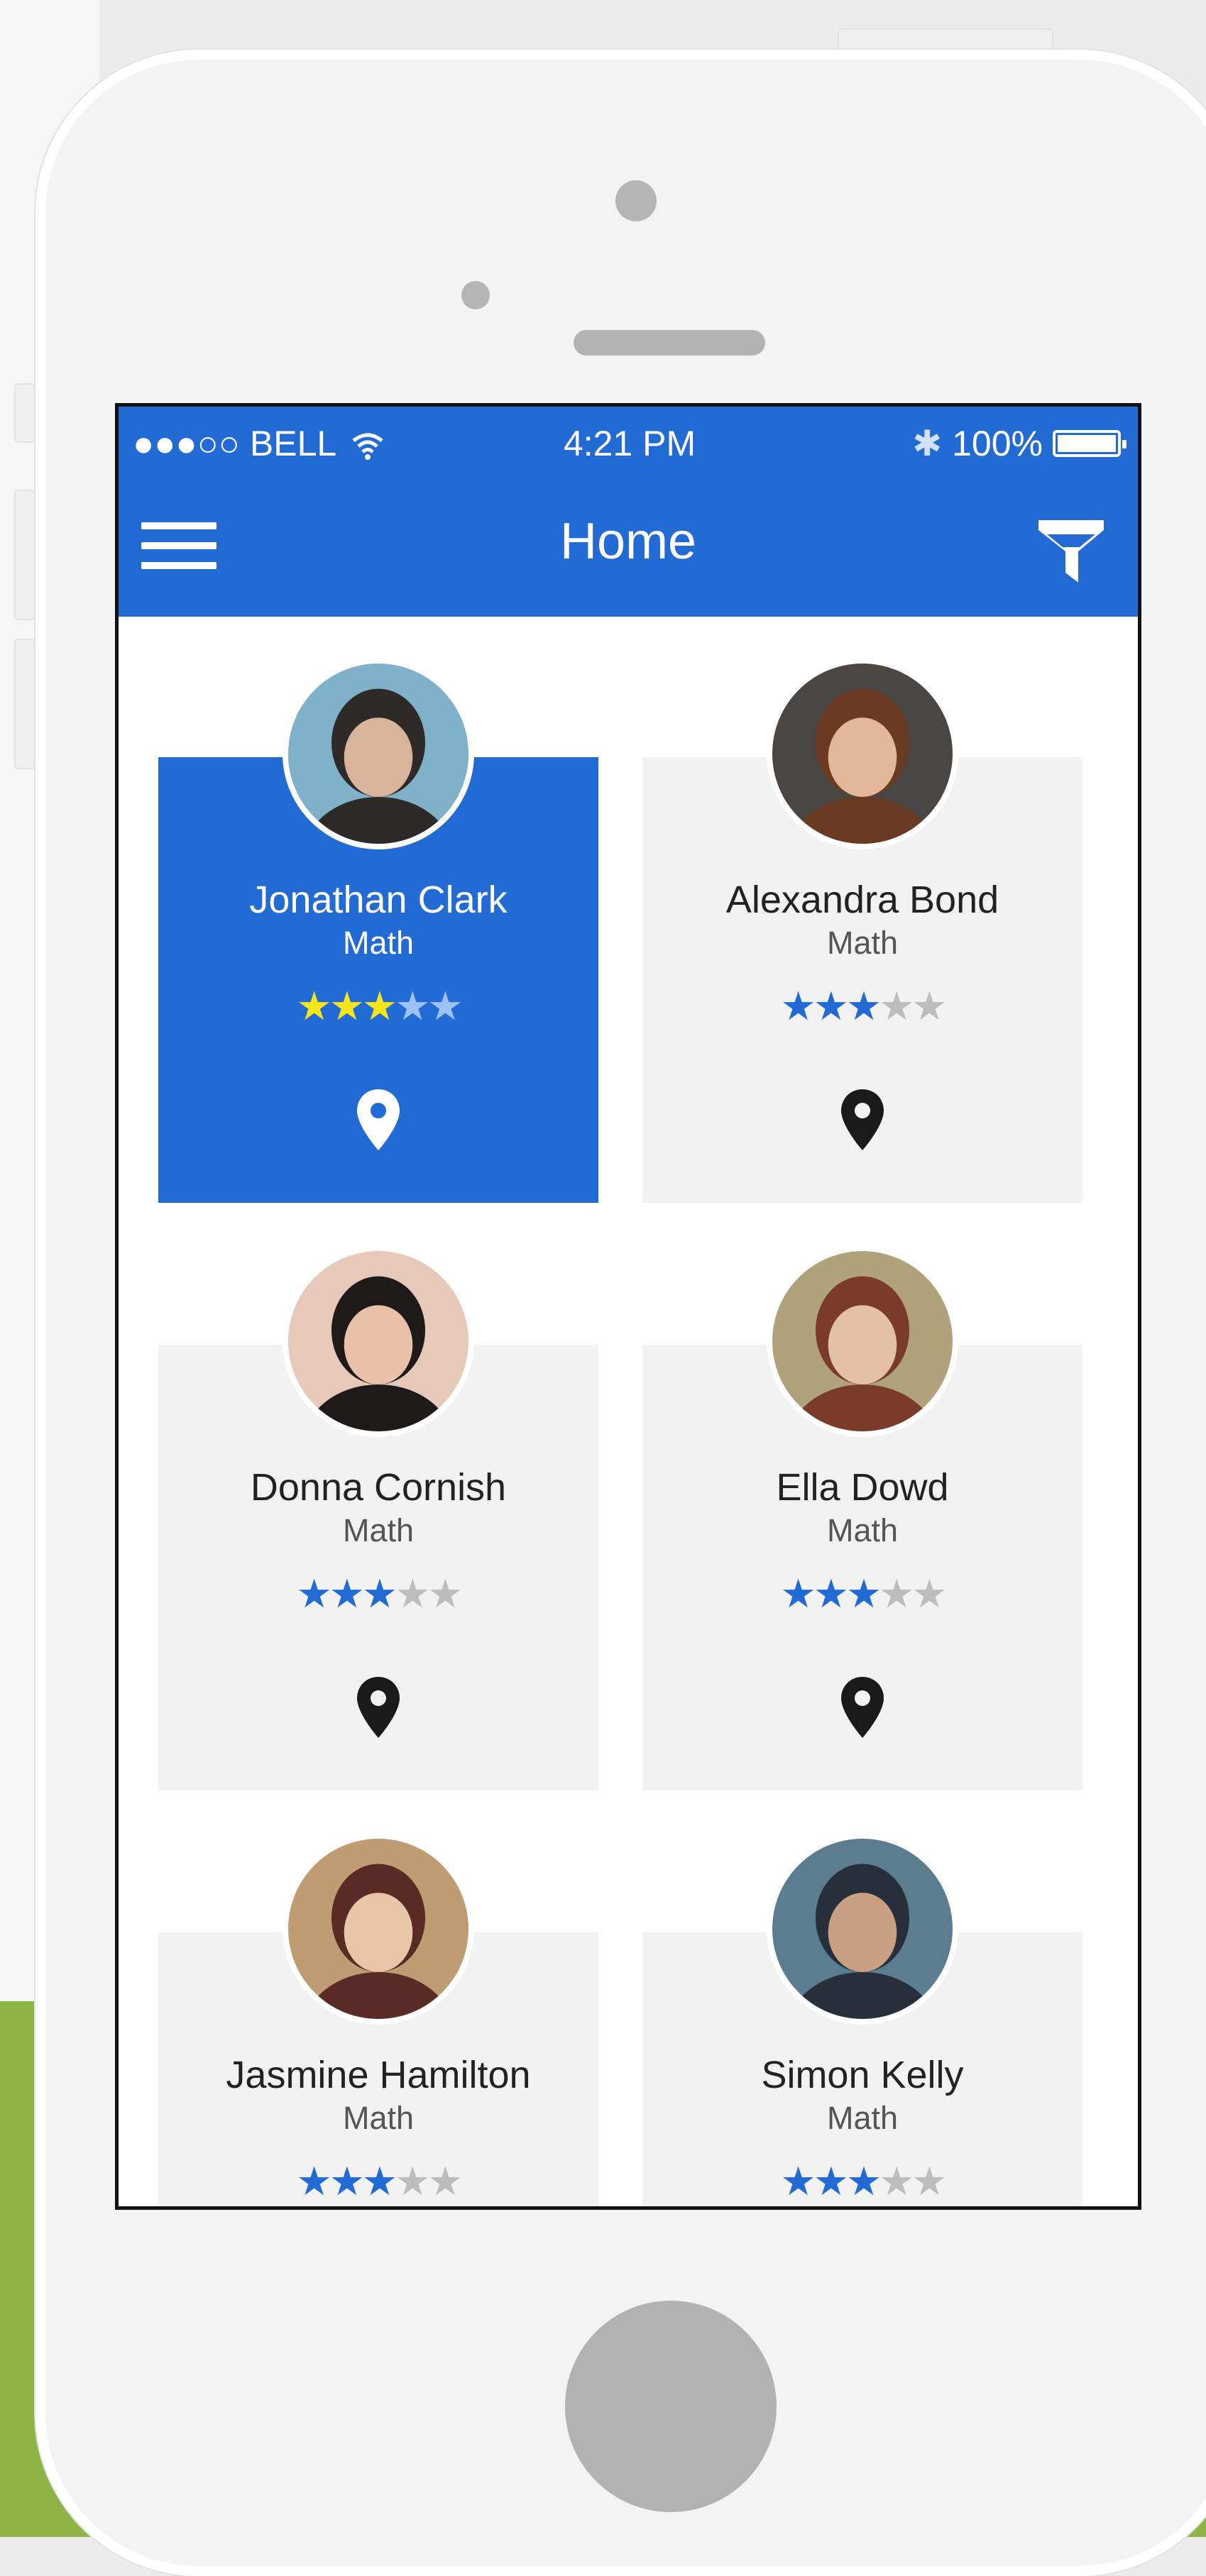  Describe the element at coordinates (927, 443) in the screenshot. I see `bluetooth-icon: ✱` at that location.